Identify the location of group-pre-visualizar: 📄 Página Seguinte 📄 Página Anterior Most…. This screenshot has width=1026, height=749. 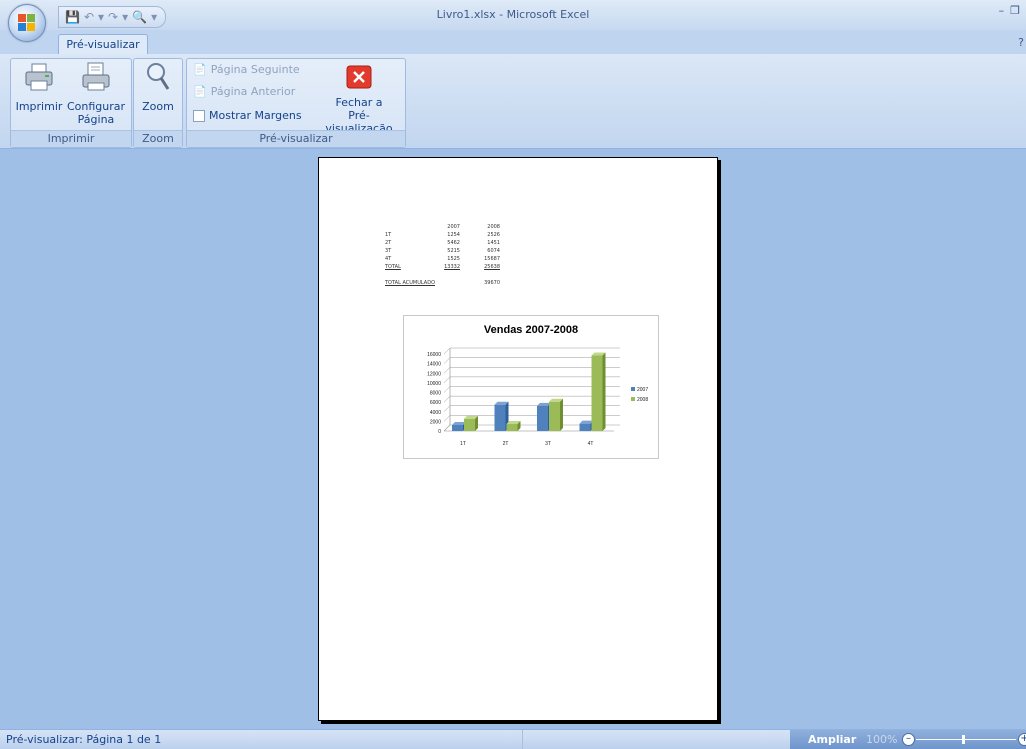
(296, 103).